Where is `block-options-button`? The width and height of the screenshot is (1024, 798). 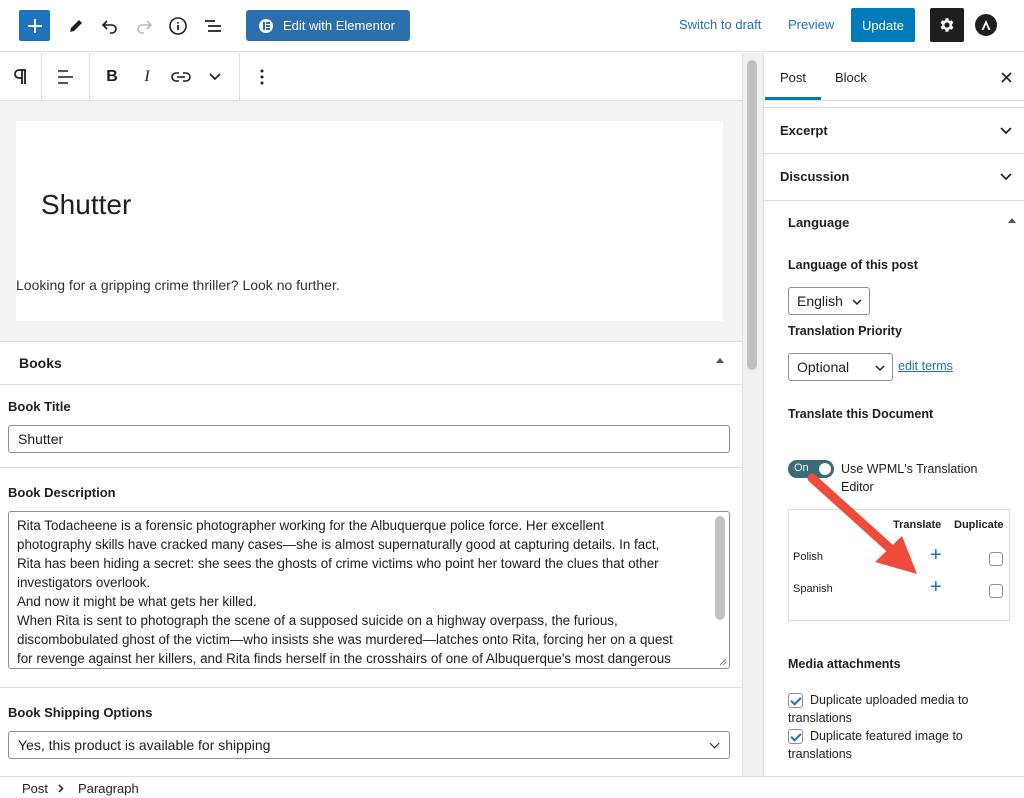
block-options-button is located at coordinates (262, 77).